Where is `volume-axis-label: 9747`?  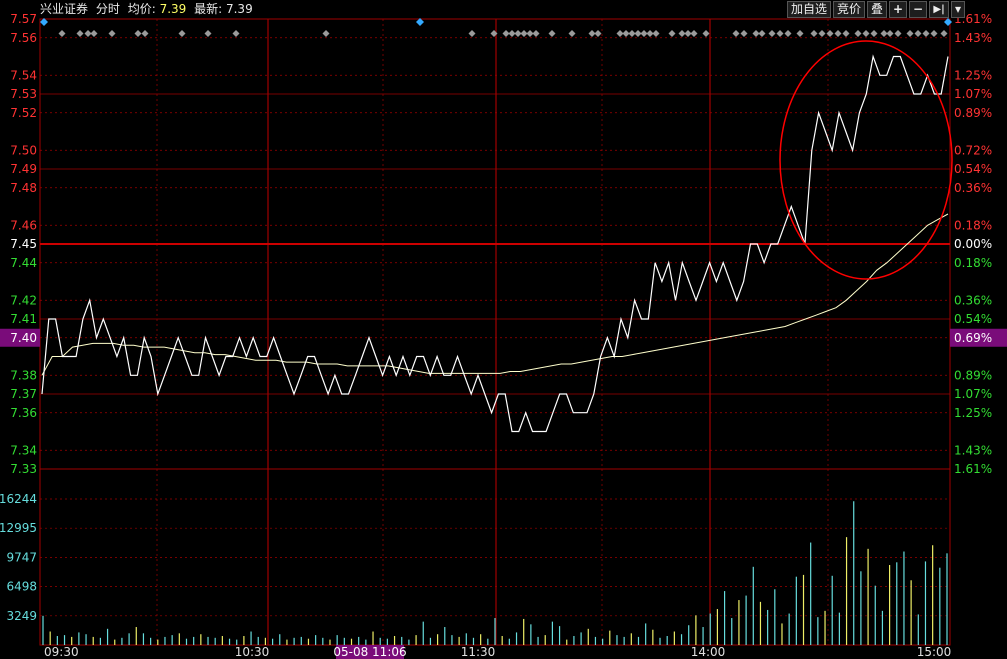
volume-axis-label: 9747 is located at coordinates (21, 557).